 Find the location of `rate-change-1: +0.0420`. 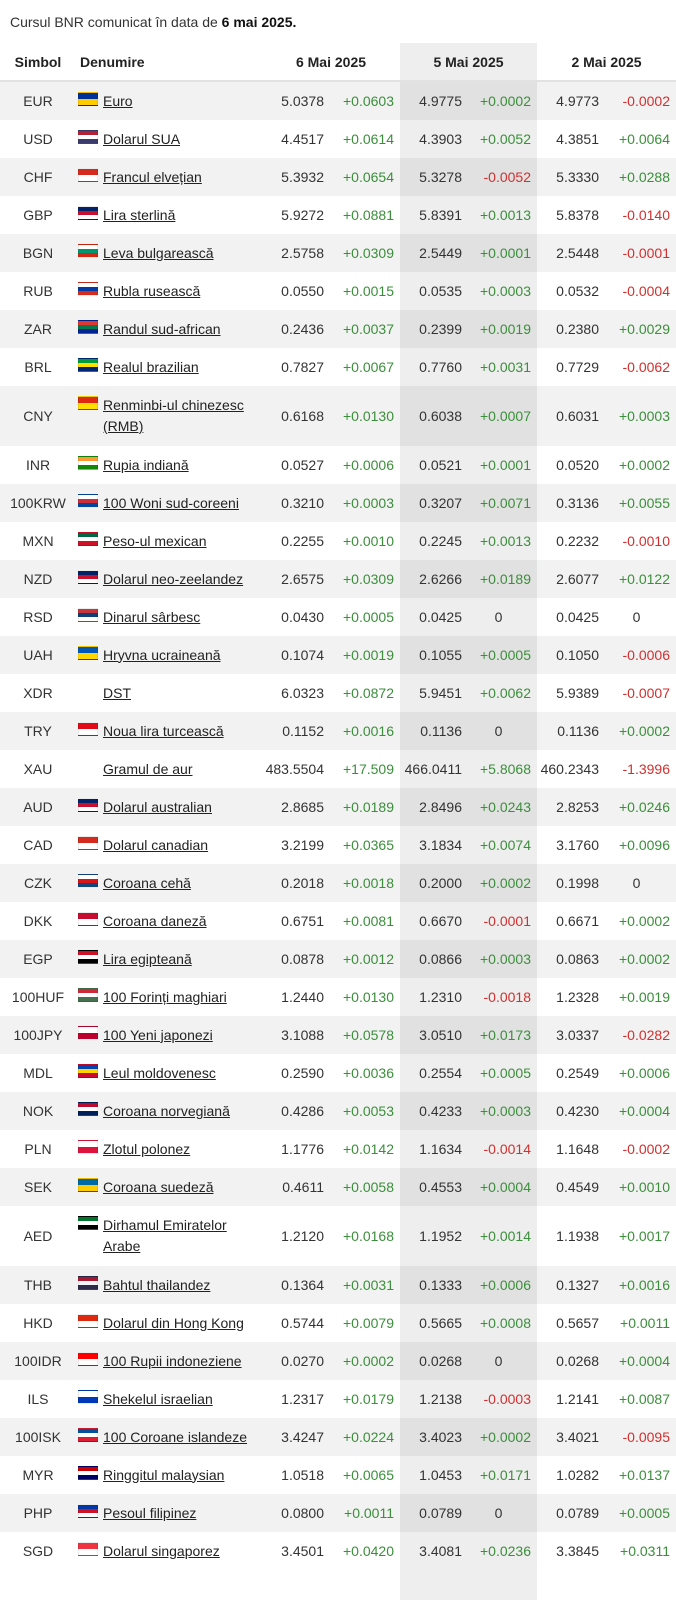

rate-change-1: +0.0420 is located at coordinates (368, 1551).